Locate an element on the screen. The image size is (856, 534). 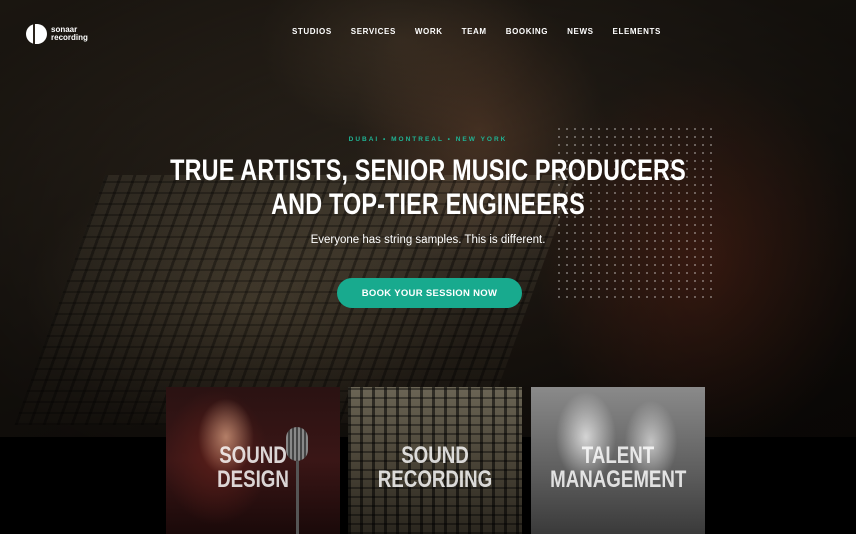
nav-item-booking: BOOKING is located at coordinates (527, 31).